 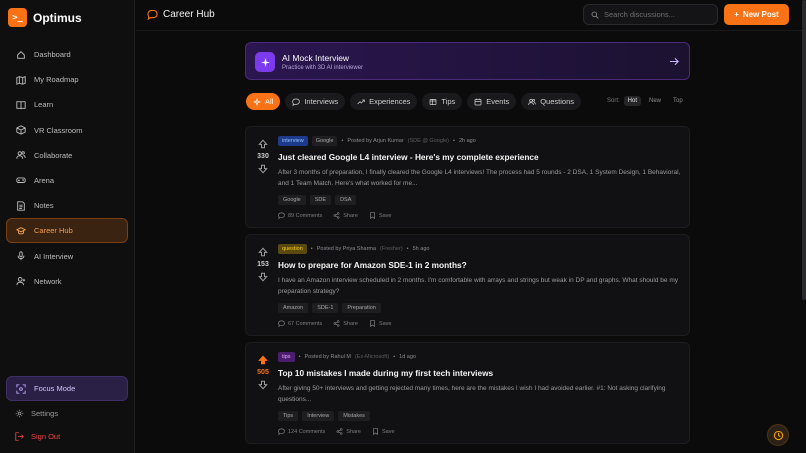 I want to click on filter-all: All, so click(x=263, y=101).